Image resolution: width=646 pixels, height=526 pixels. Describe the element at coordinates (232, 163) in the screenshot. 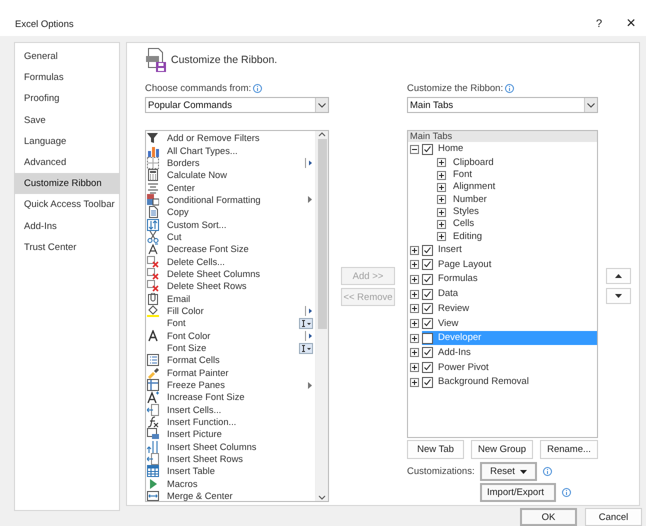

I see `command-item: Borders` at that location.